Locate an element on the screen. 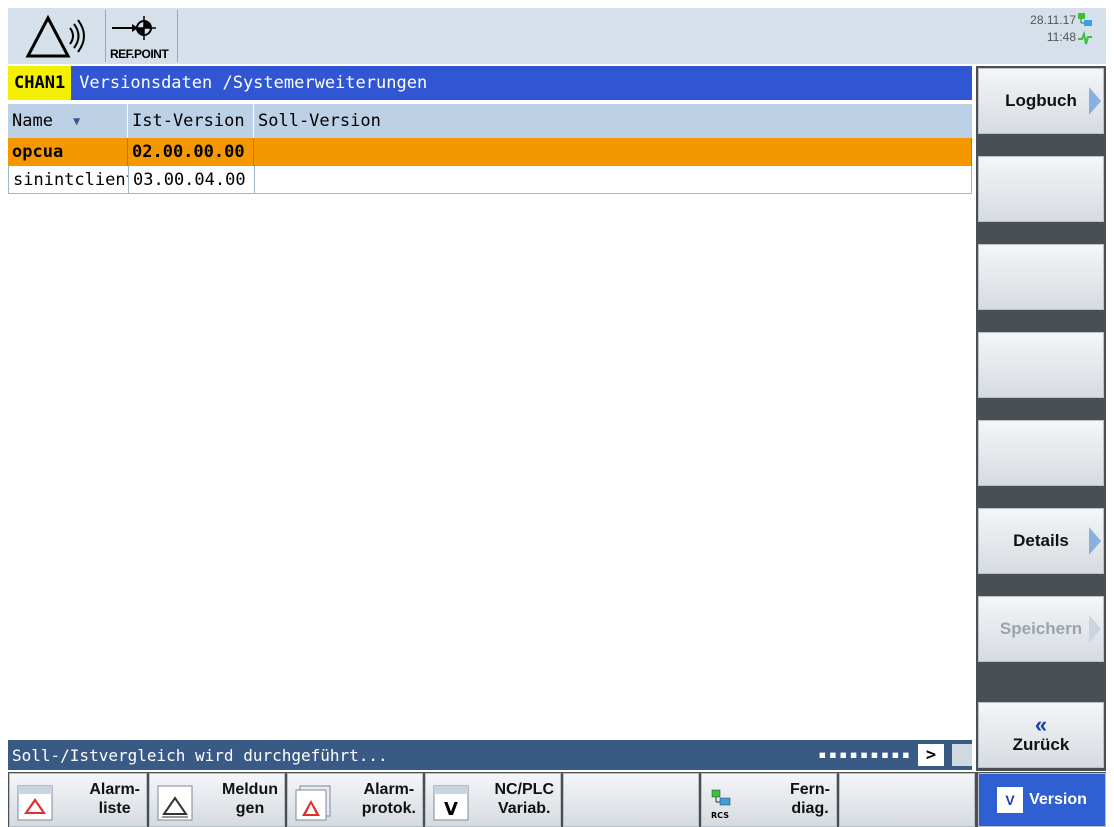 The width and height of the screenshot is (1114, 827). alarmliste-button: Alarm- liste is located at coordinates (78, 800).